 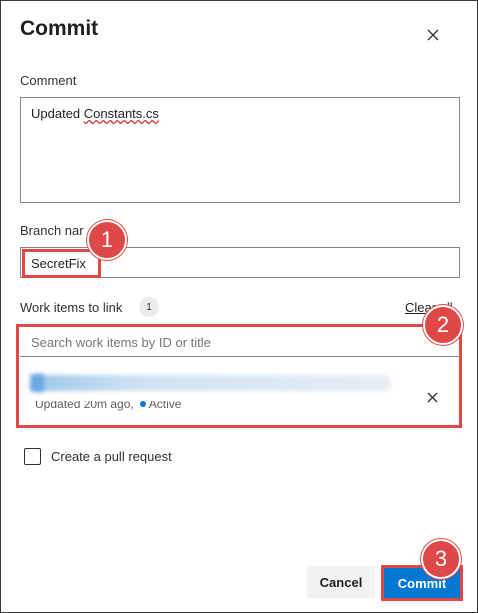 What do you see at coordinates (240, 342) in the screenshot?
I see `work-item-search: Search work items by ID or title` at bounding box center [240, 342].